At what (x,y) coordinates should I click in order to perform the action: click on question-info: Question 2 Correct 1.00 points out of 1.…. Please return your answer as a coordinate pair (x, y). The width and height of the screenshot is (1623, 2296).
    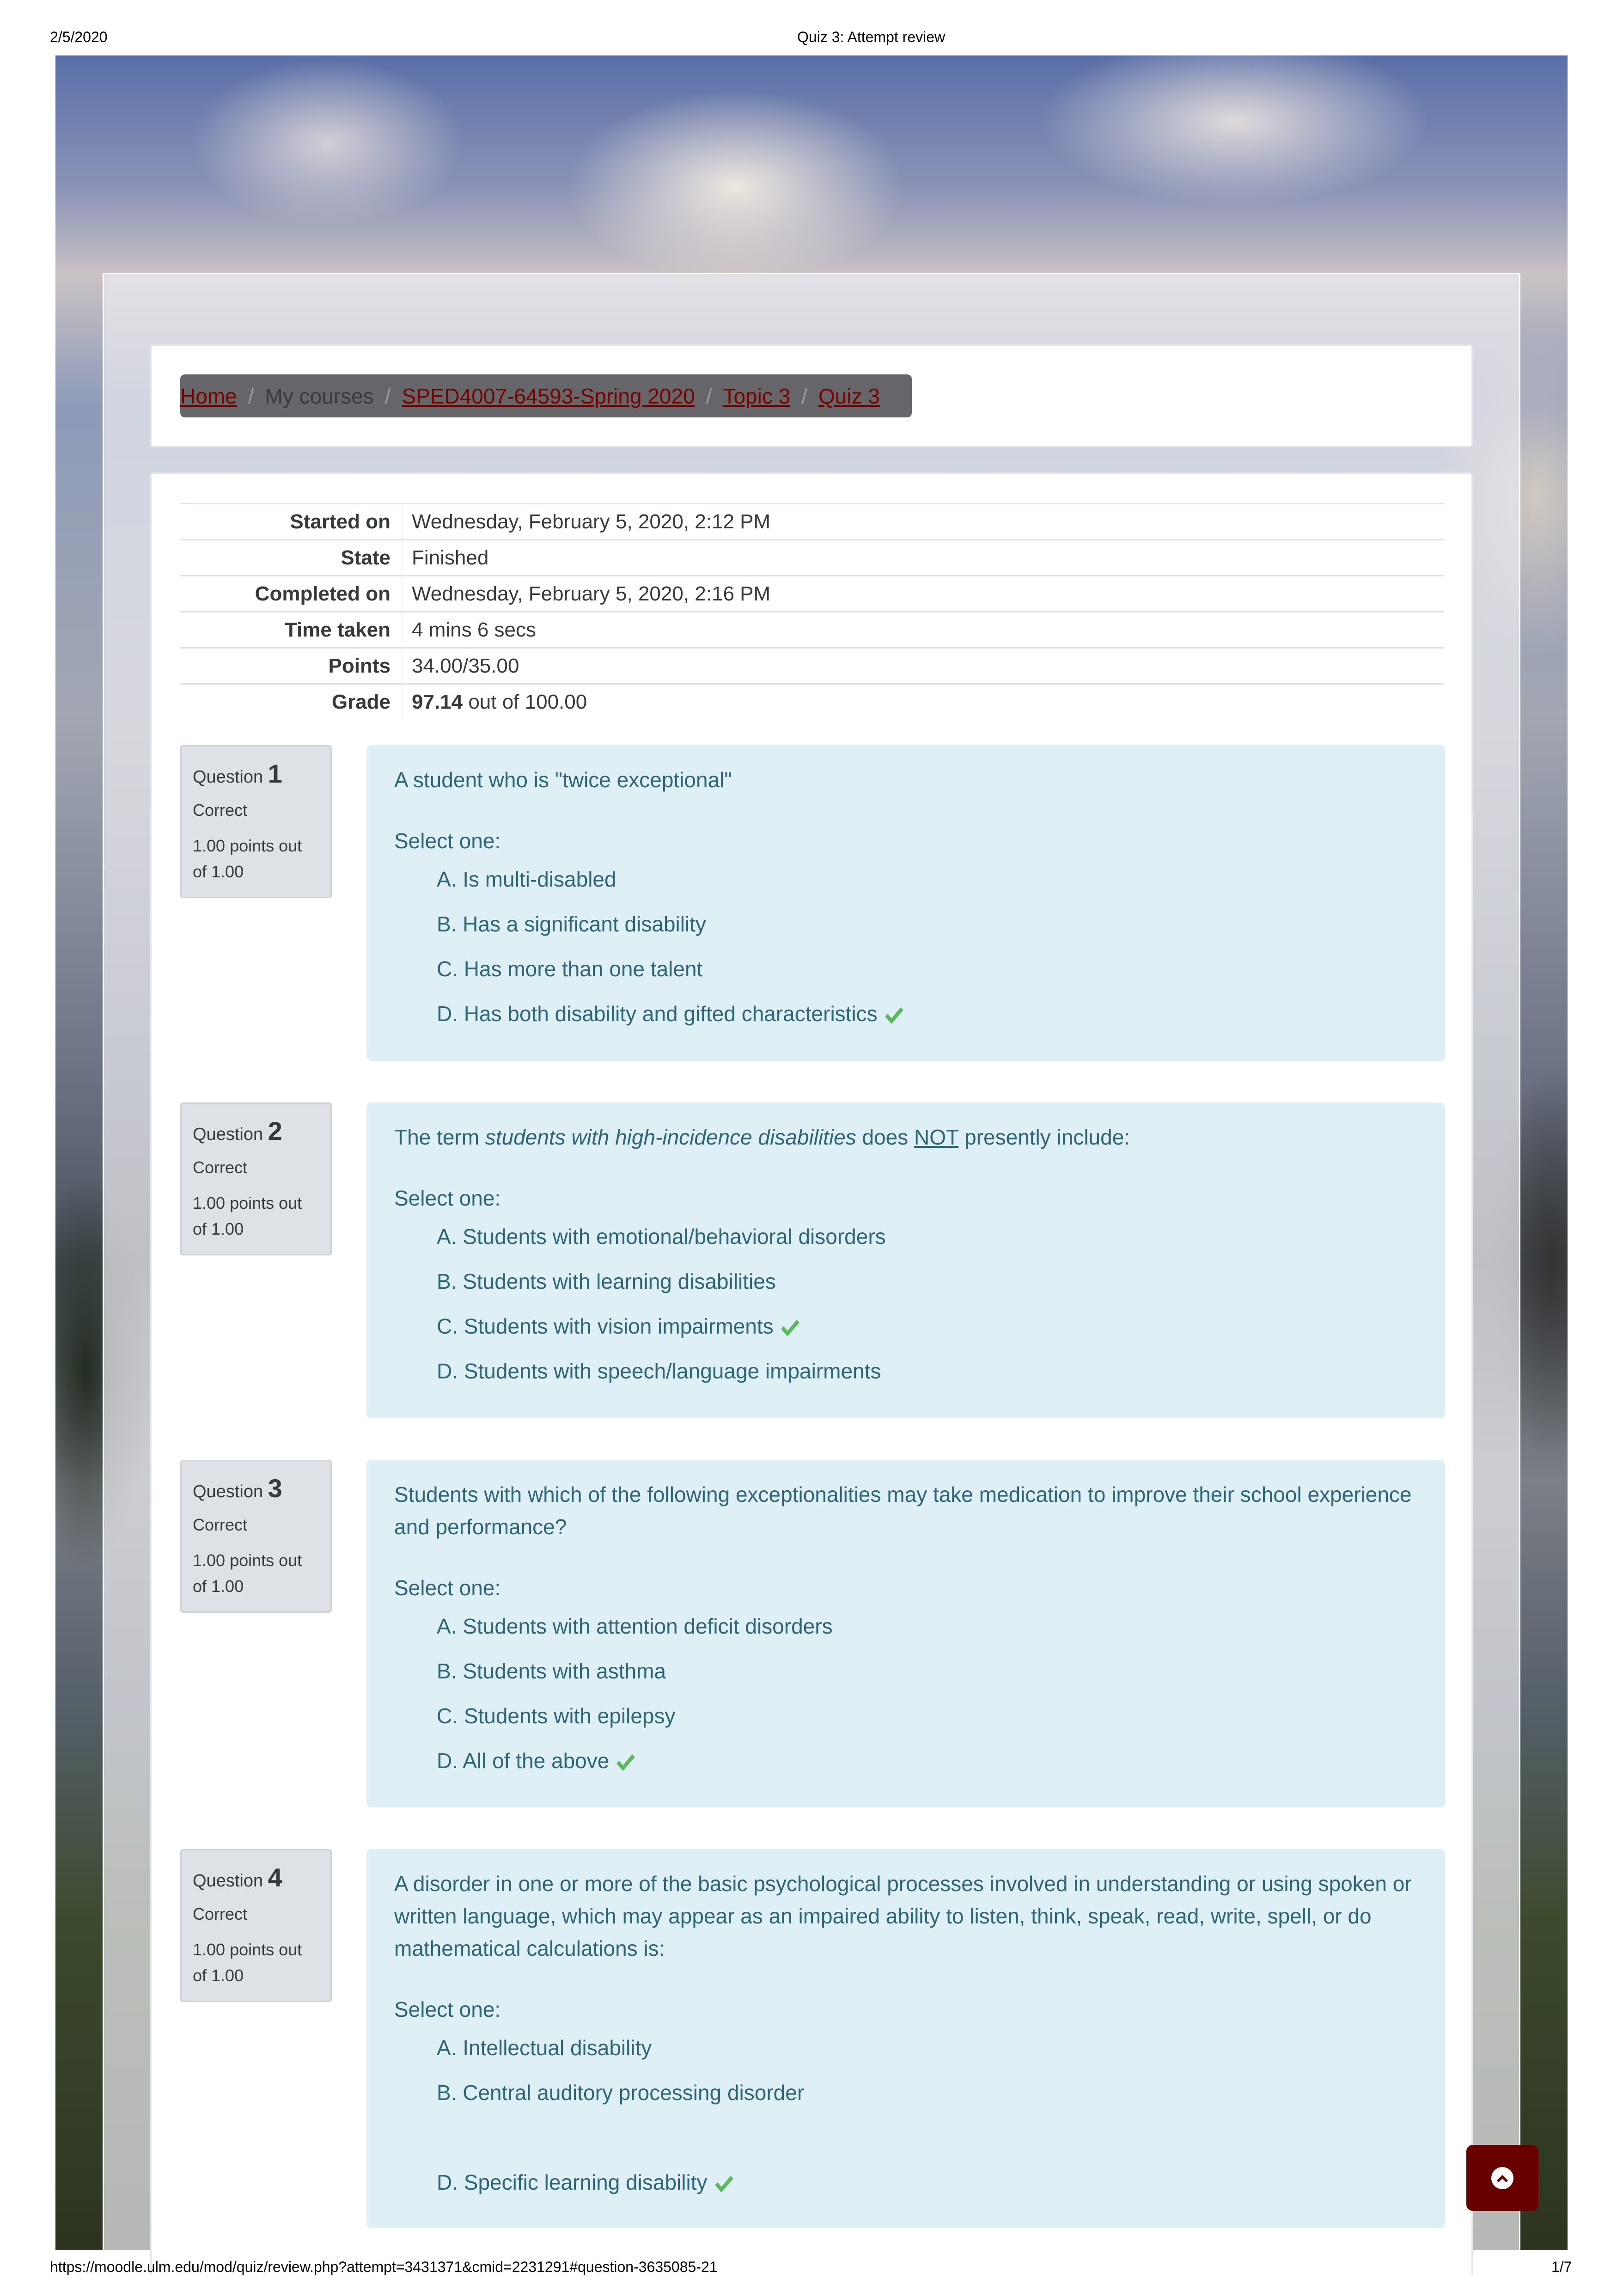
    Looking at the image, I should click on (256, 1178).